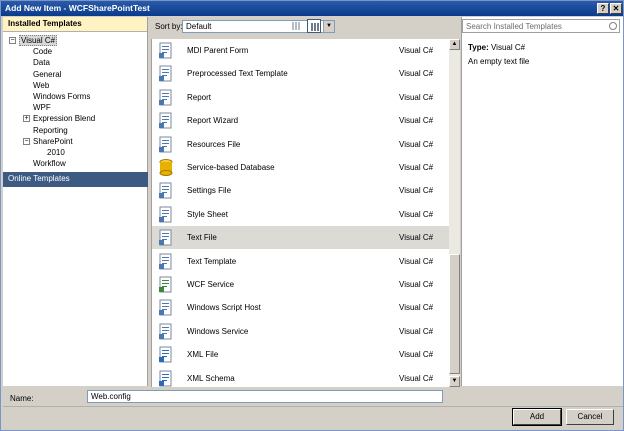  I want to click on tree-item-label: Windows Forms, so click(62, 96).